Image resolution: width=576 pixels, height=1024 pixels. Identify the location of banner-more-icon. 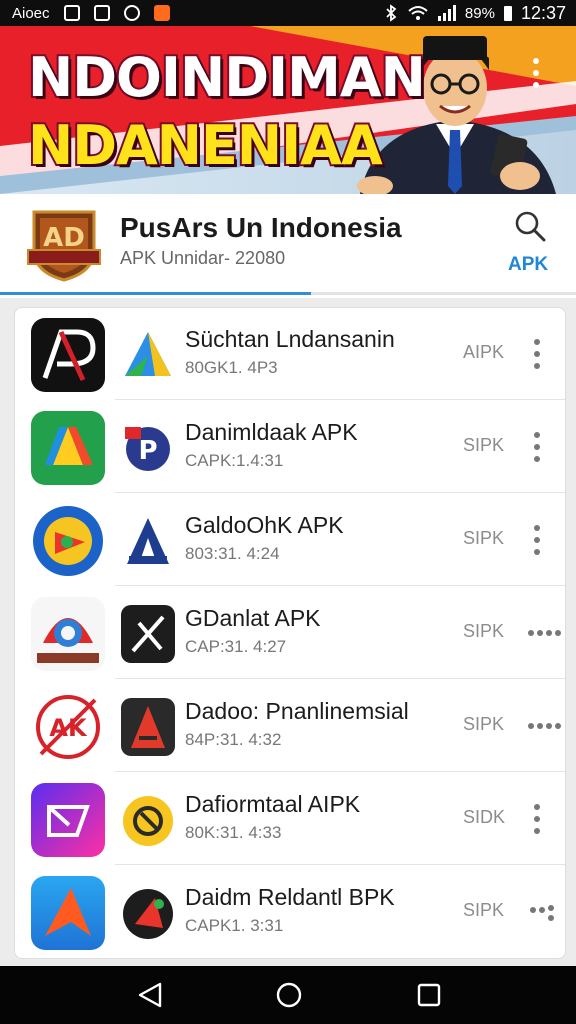
(536, 73).